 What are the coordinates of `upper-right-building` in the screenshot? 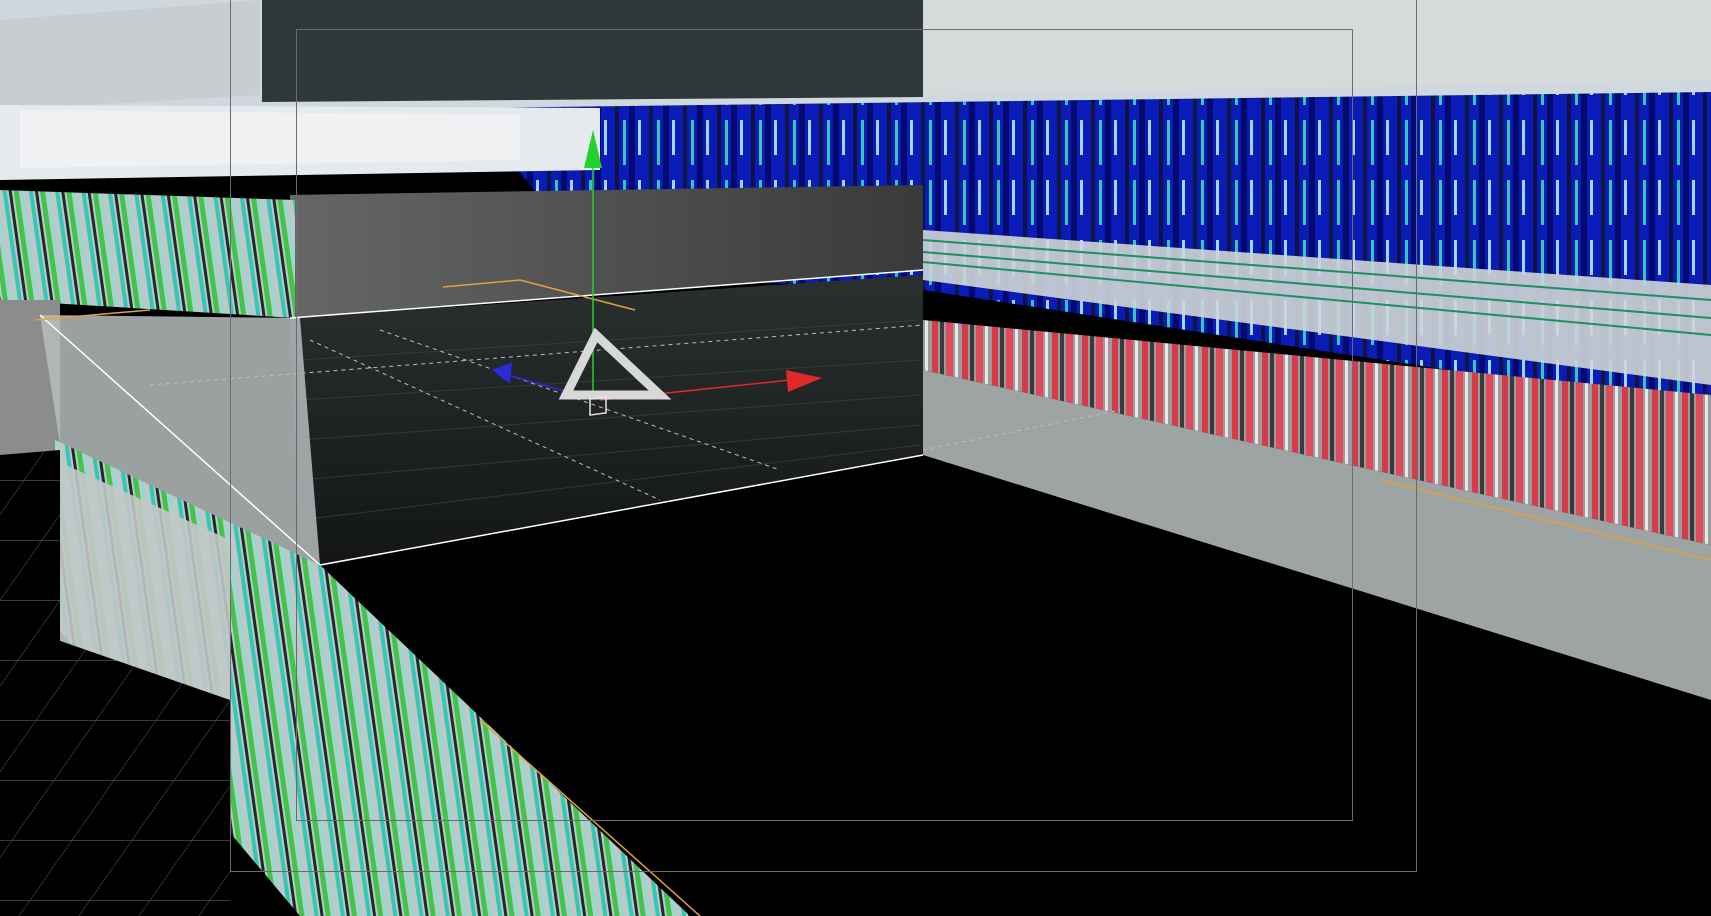 It's located at (1317, 47).